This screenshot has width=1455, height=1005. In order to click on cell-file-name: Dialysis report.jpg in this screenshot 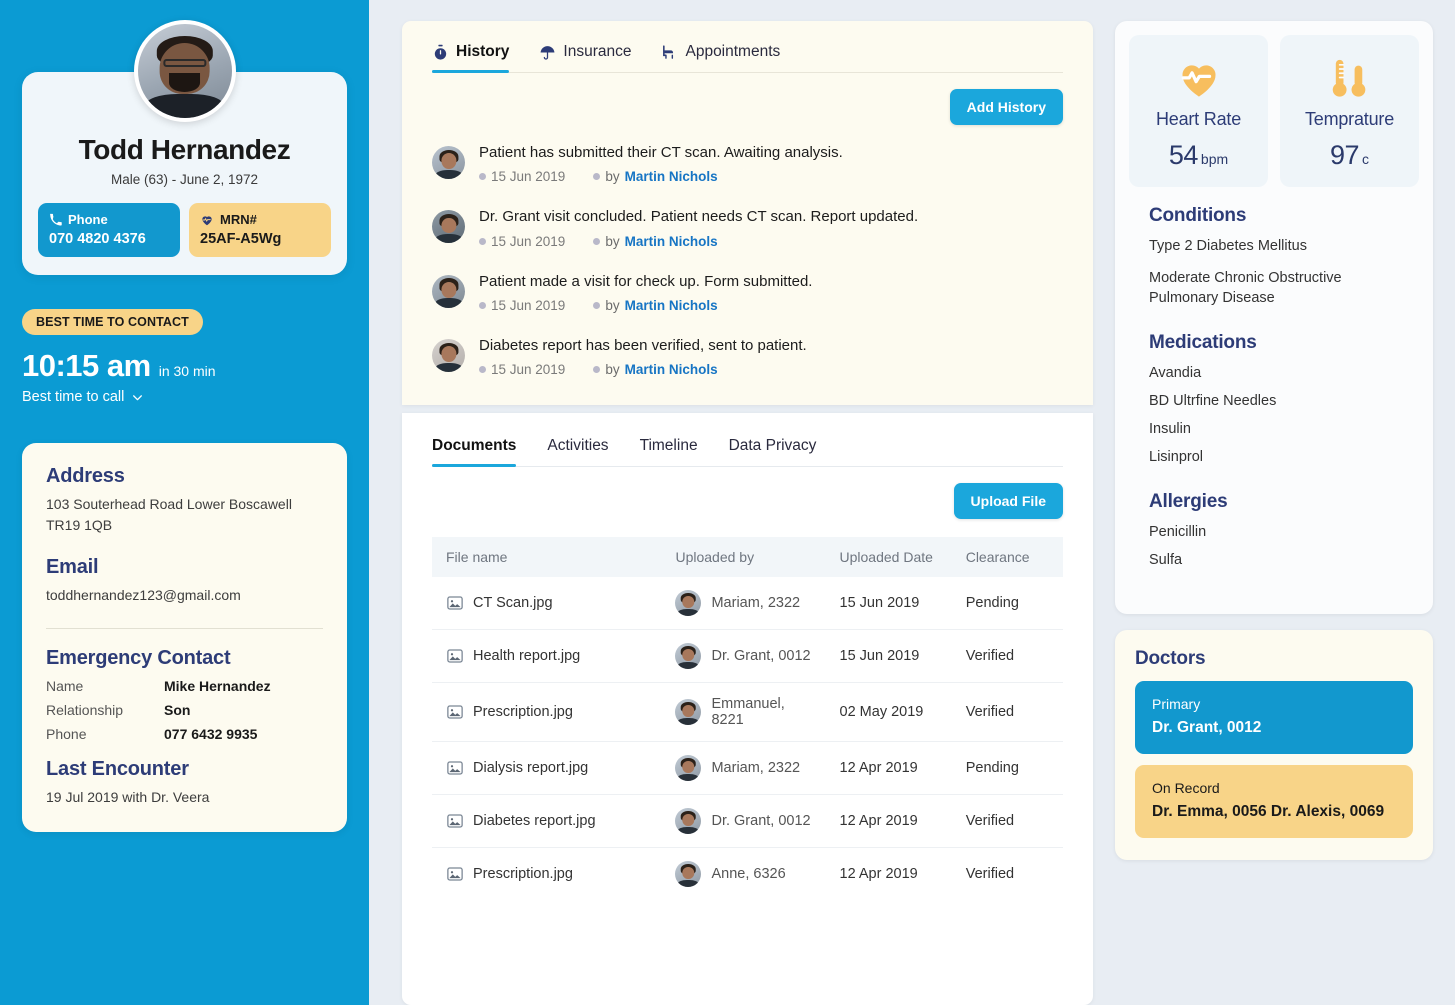, I will do `click(549, 768)`.